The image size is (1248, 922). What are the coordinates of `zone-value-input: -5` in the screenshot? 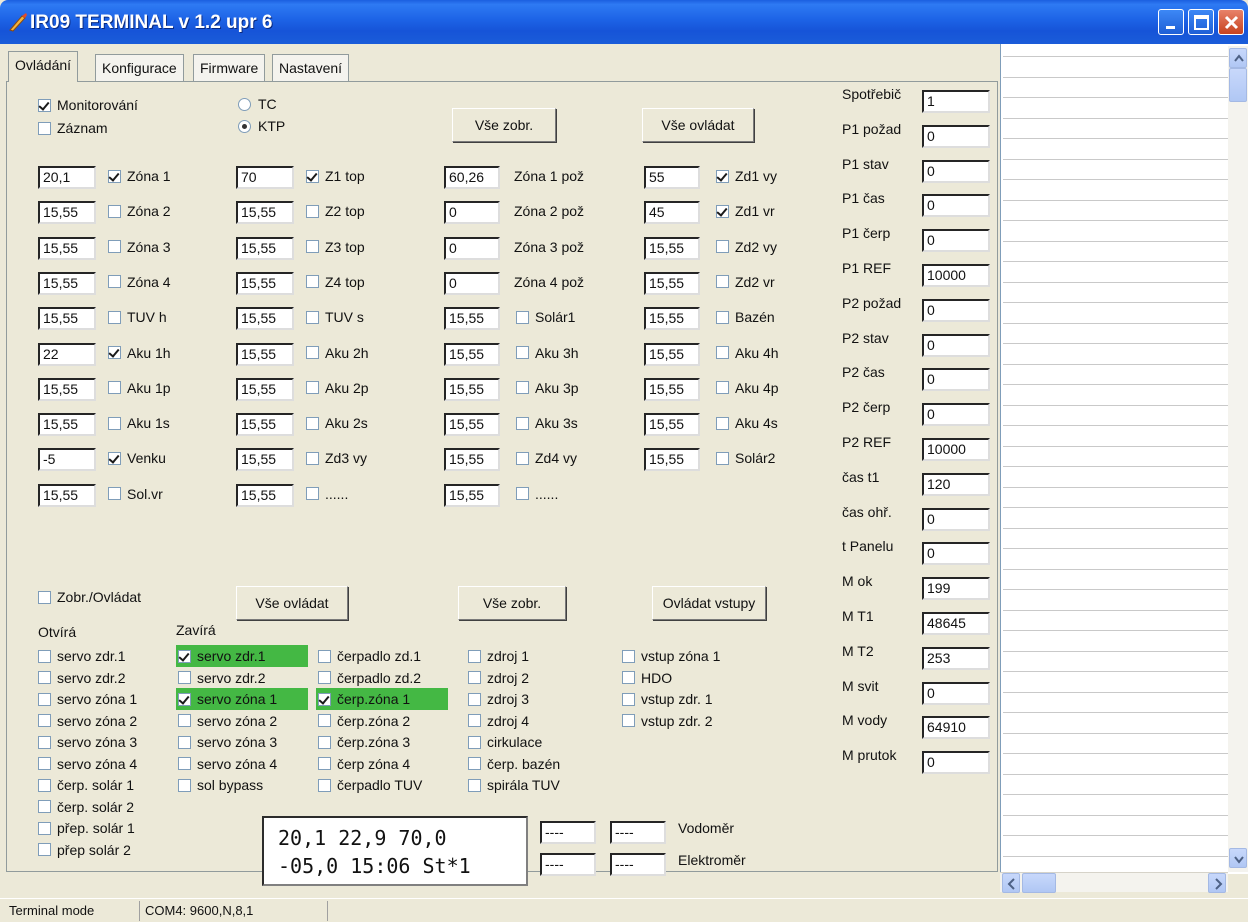 It's located at (67, 460).